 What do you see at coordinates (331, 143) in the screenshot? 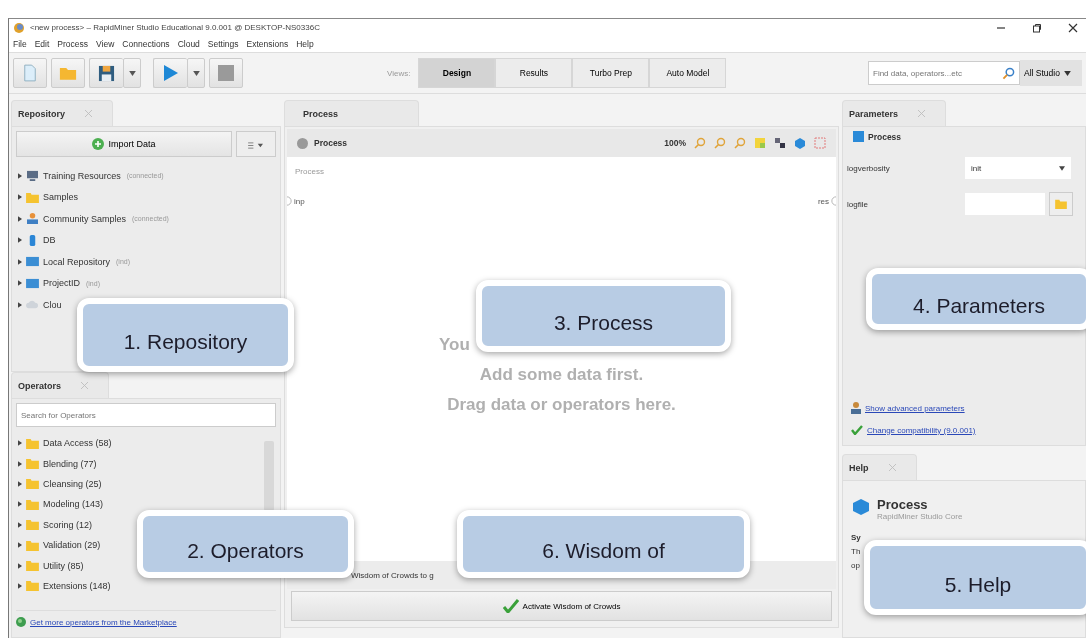
I see `breadcrumb: Process` at bounding box center [331, 143].